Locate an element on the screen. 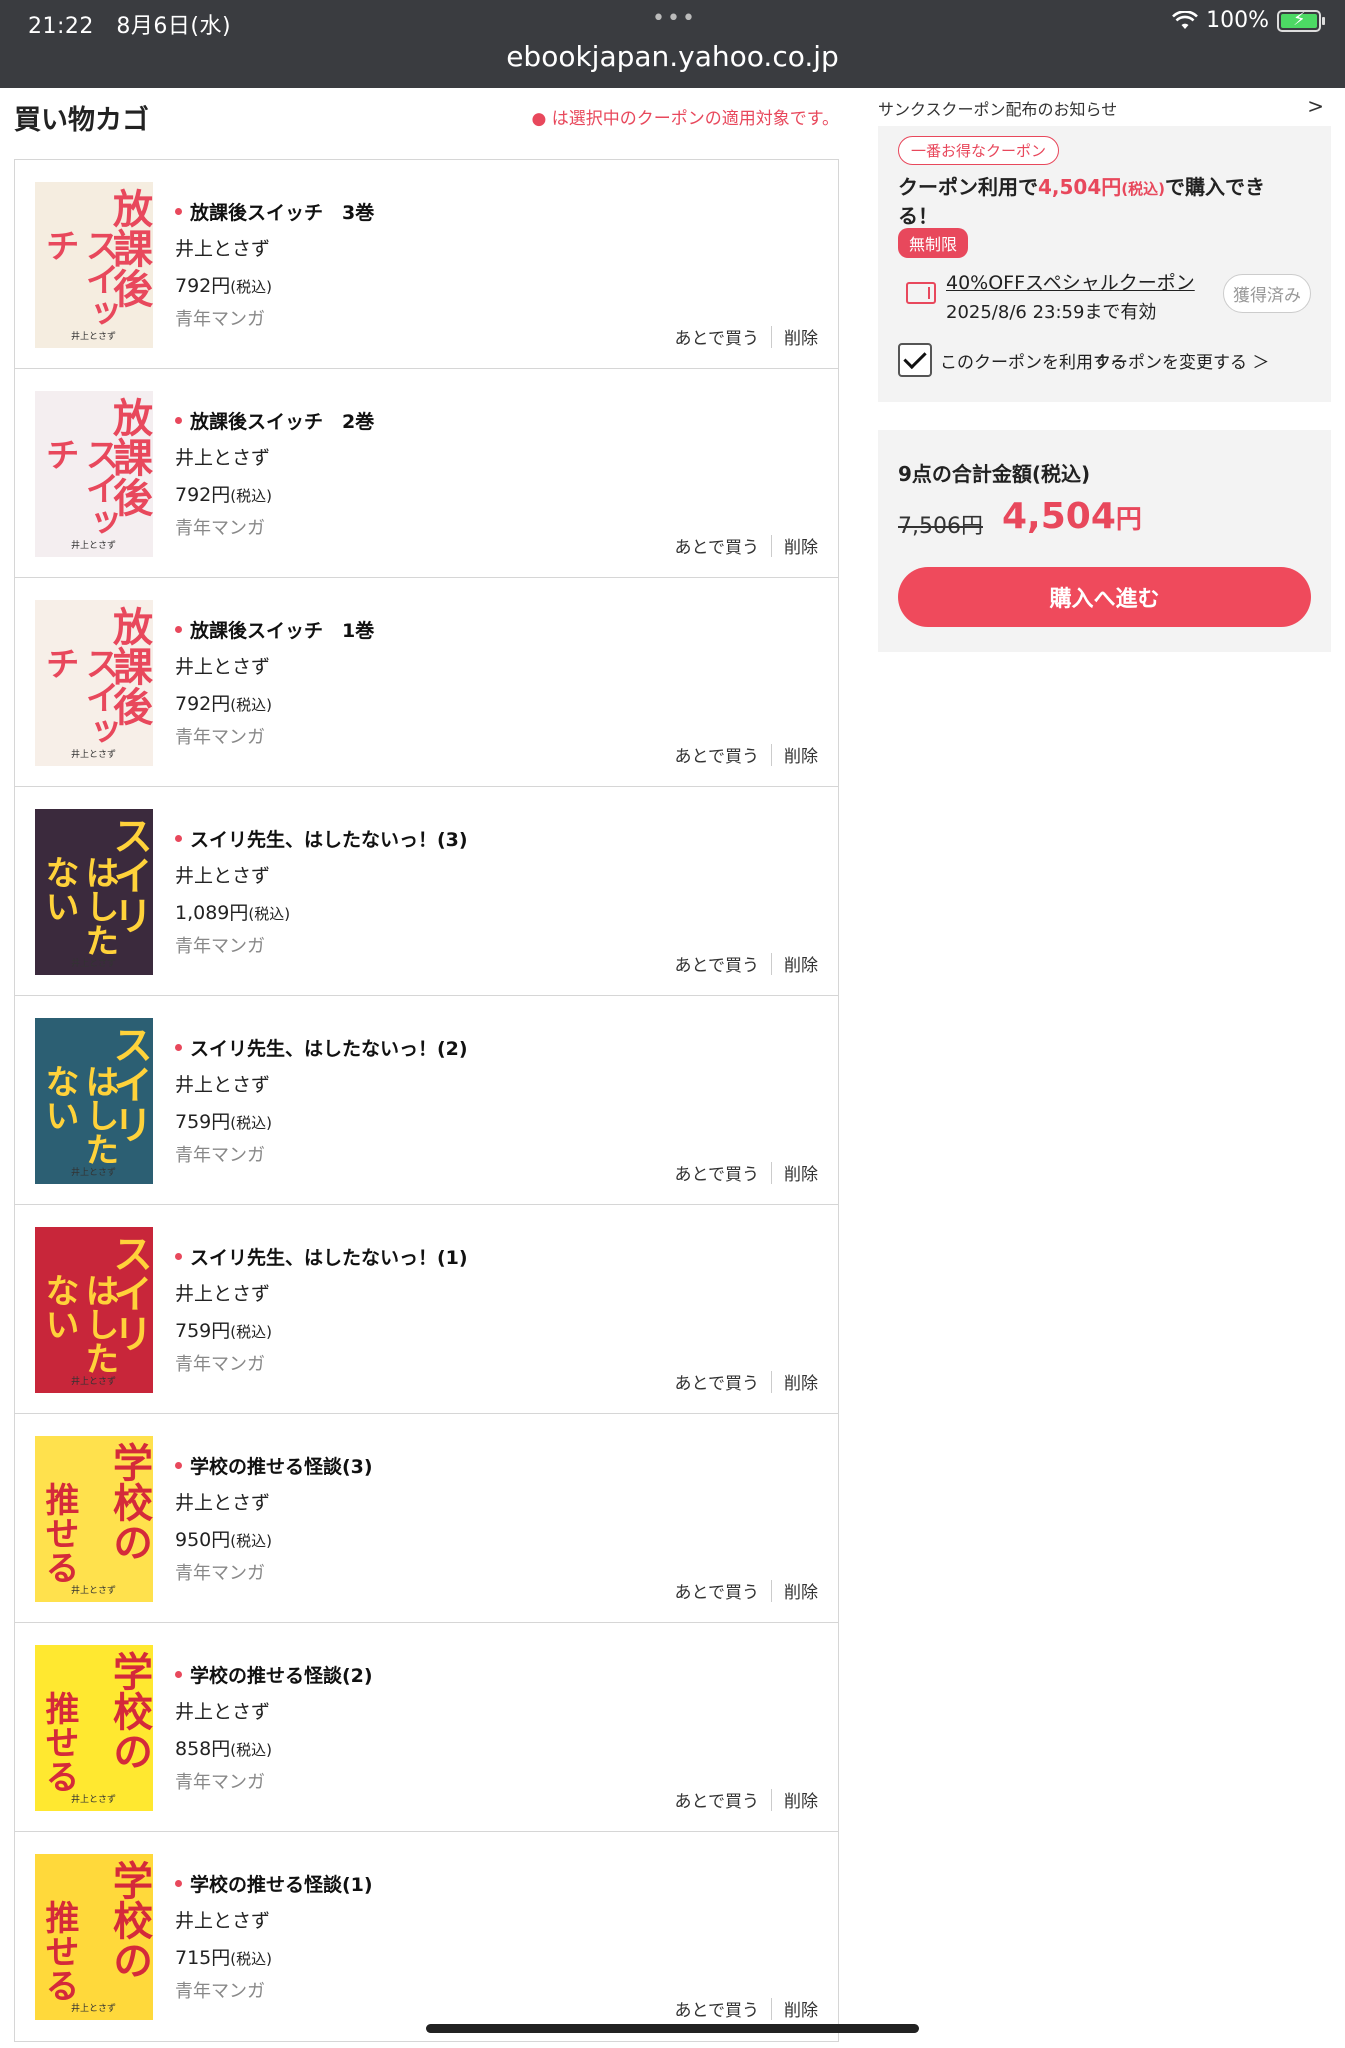 This screenshot has width=1345, height=2048. date-text: 8月6日(水) is located at coordinates (174, 26).